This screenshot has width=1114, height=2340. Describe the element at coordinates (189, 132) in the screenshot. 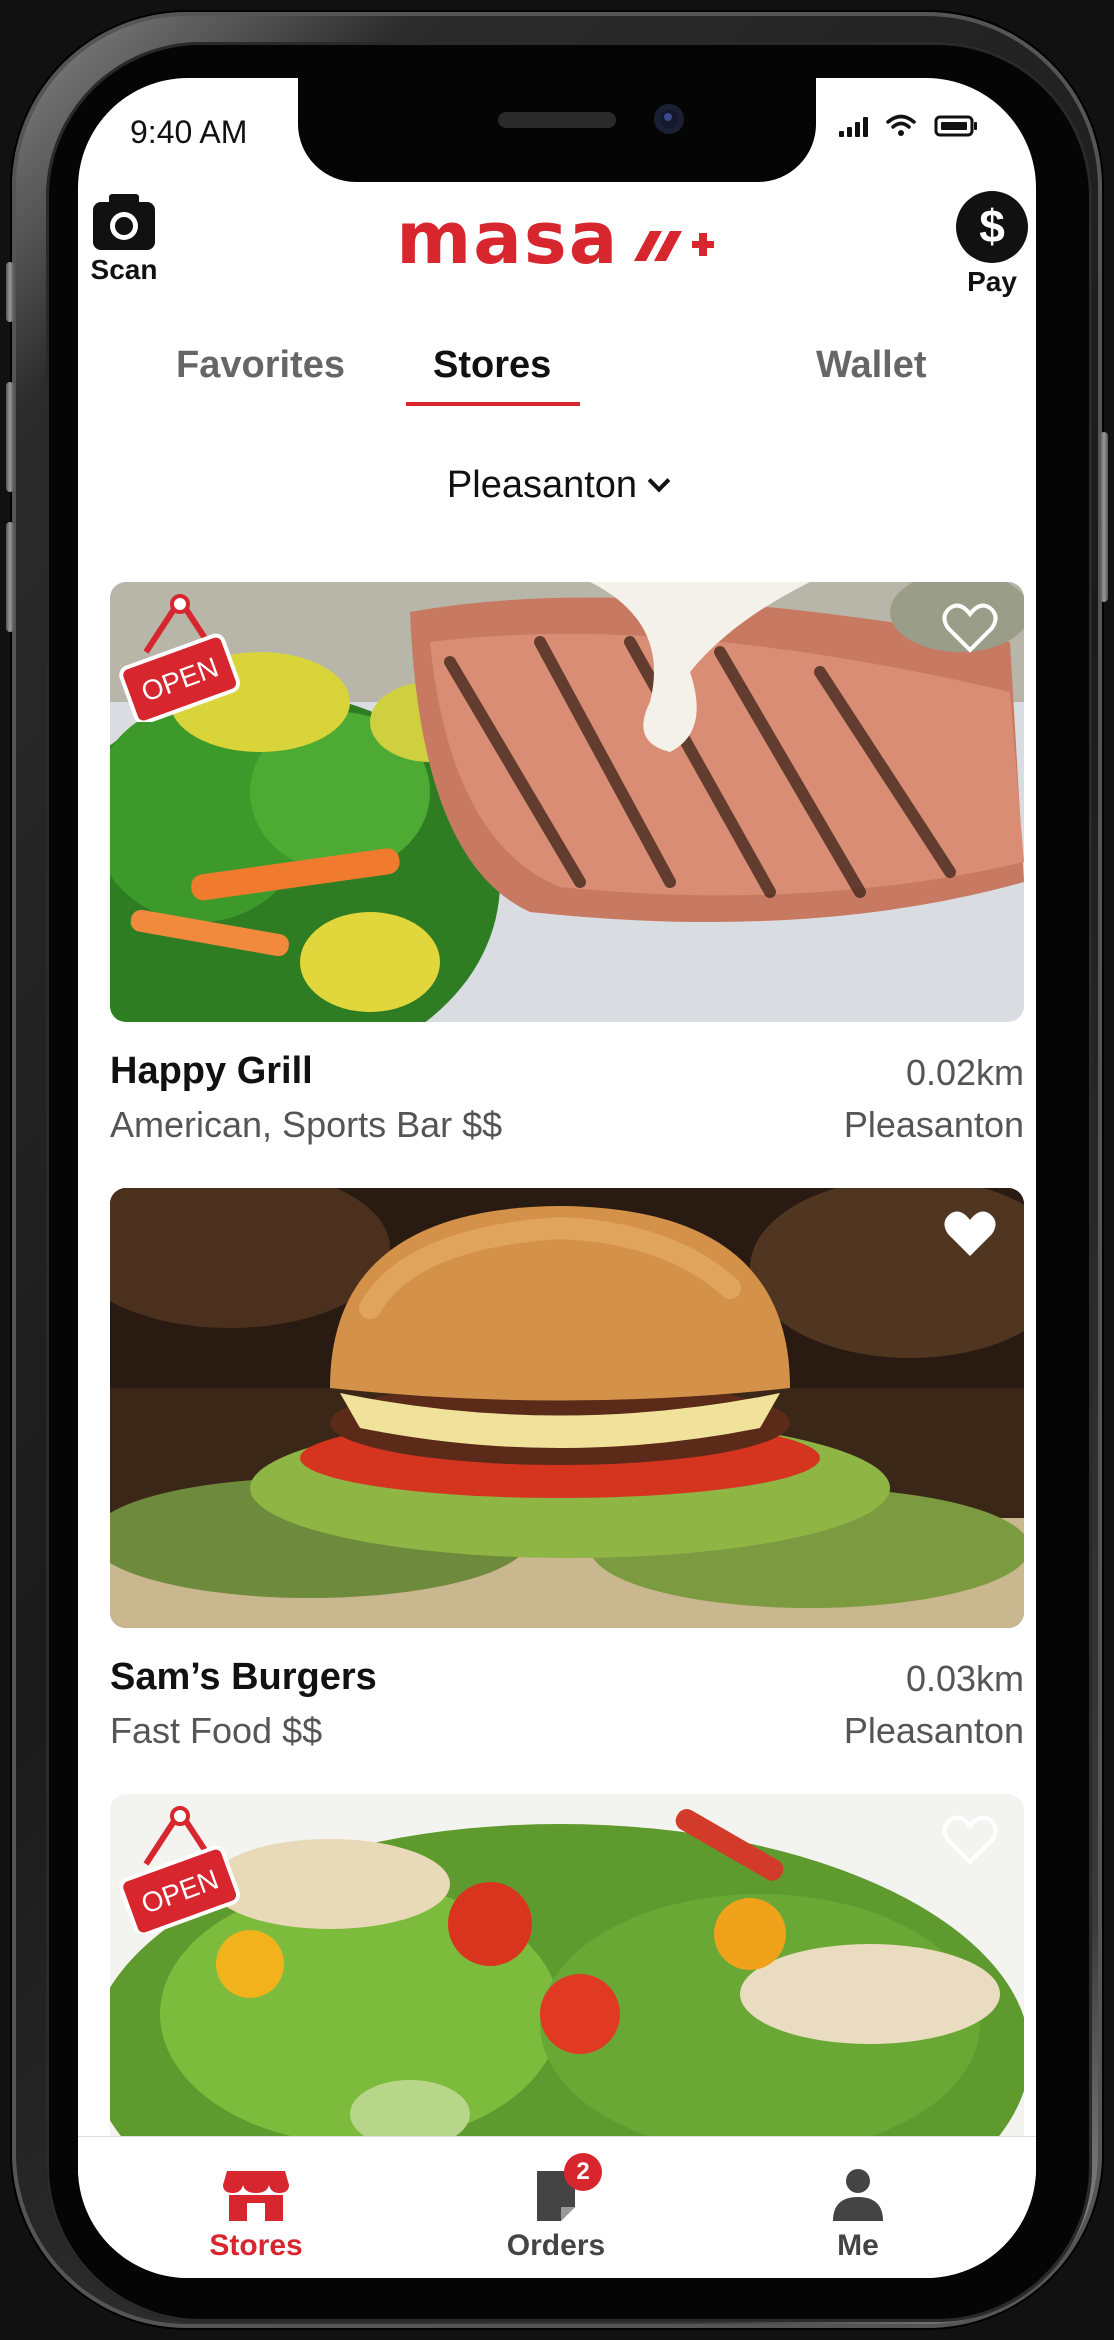

I see `status-time: 9:40 AM` at that location.